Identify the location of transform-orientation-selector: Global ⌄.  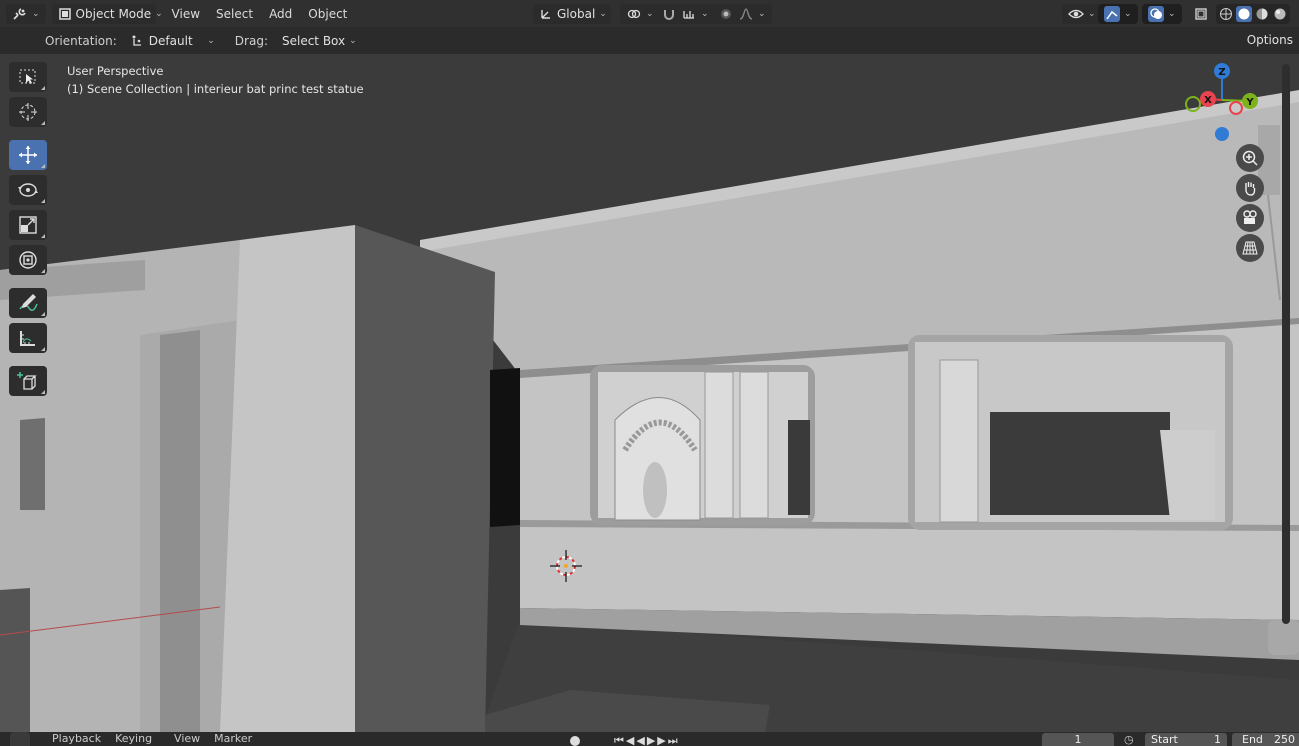
(572, 13).